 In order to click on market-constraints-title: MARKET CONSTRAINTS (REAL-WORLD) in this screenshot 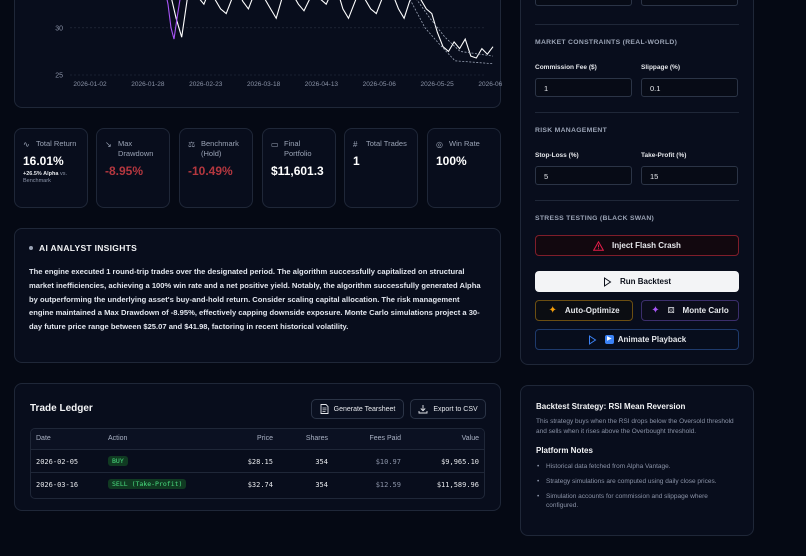, I will do `click(606, 42)`.